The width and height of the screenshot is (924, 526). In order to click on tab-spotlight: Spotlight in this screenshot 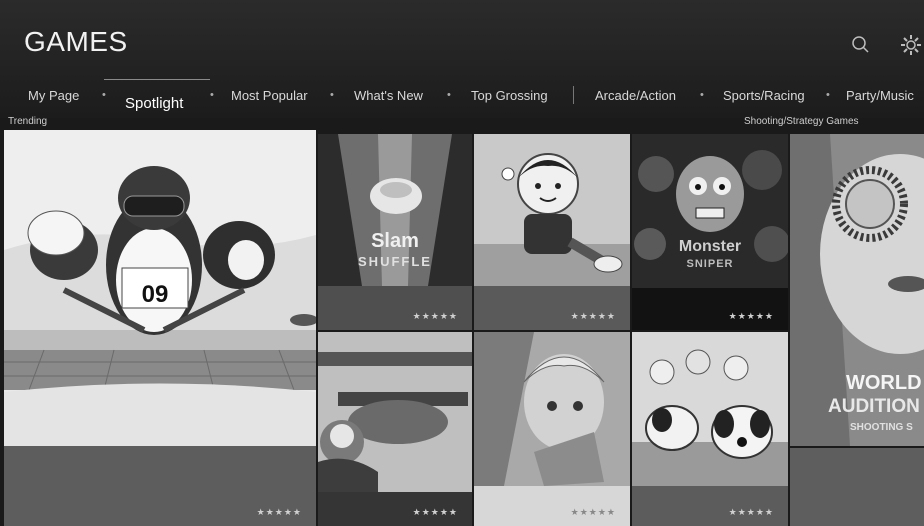, I will do `click(154, 103)`.